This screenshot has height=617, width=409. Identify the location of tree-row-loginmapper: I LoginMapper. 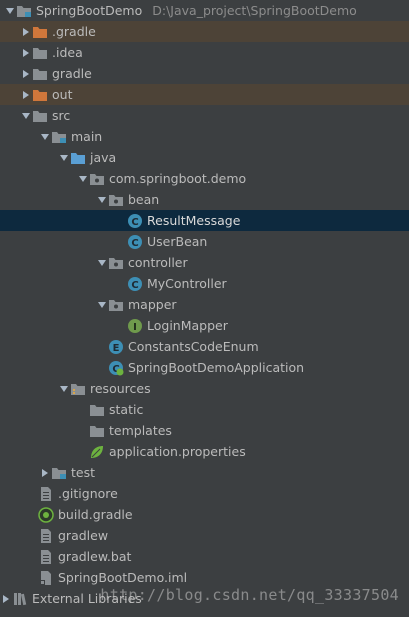
(204, 325).